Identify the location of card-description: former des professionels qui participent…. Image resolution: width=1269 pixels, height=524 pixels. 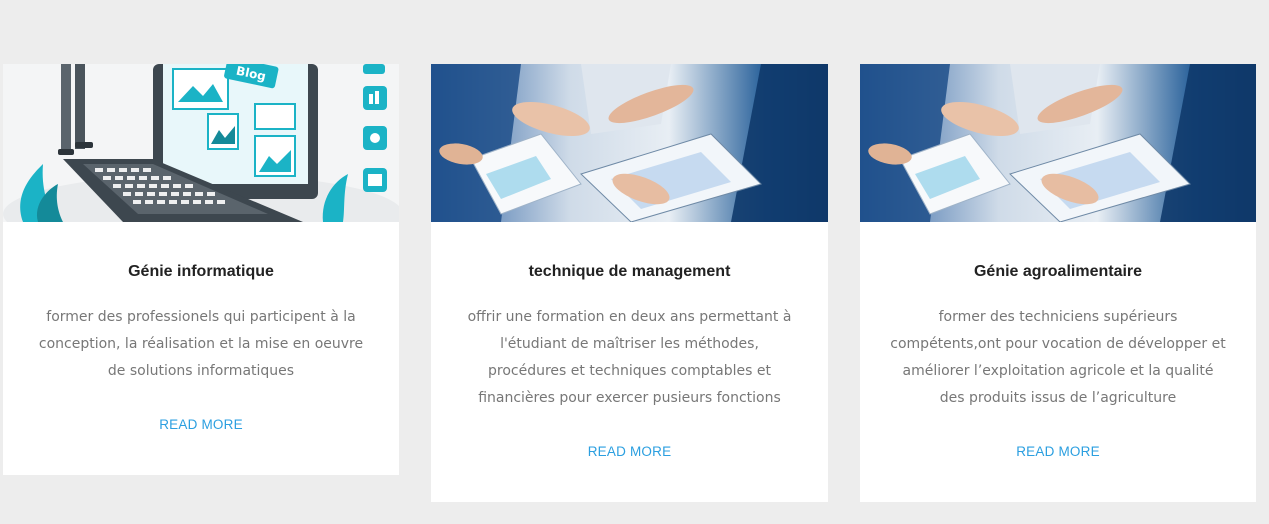
(201, 344).